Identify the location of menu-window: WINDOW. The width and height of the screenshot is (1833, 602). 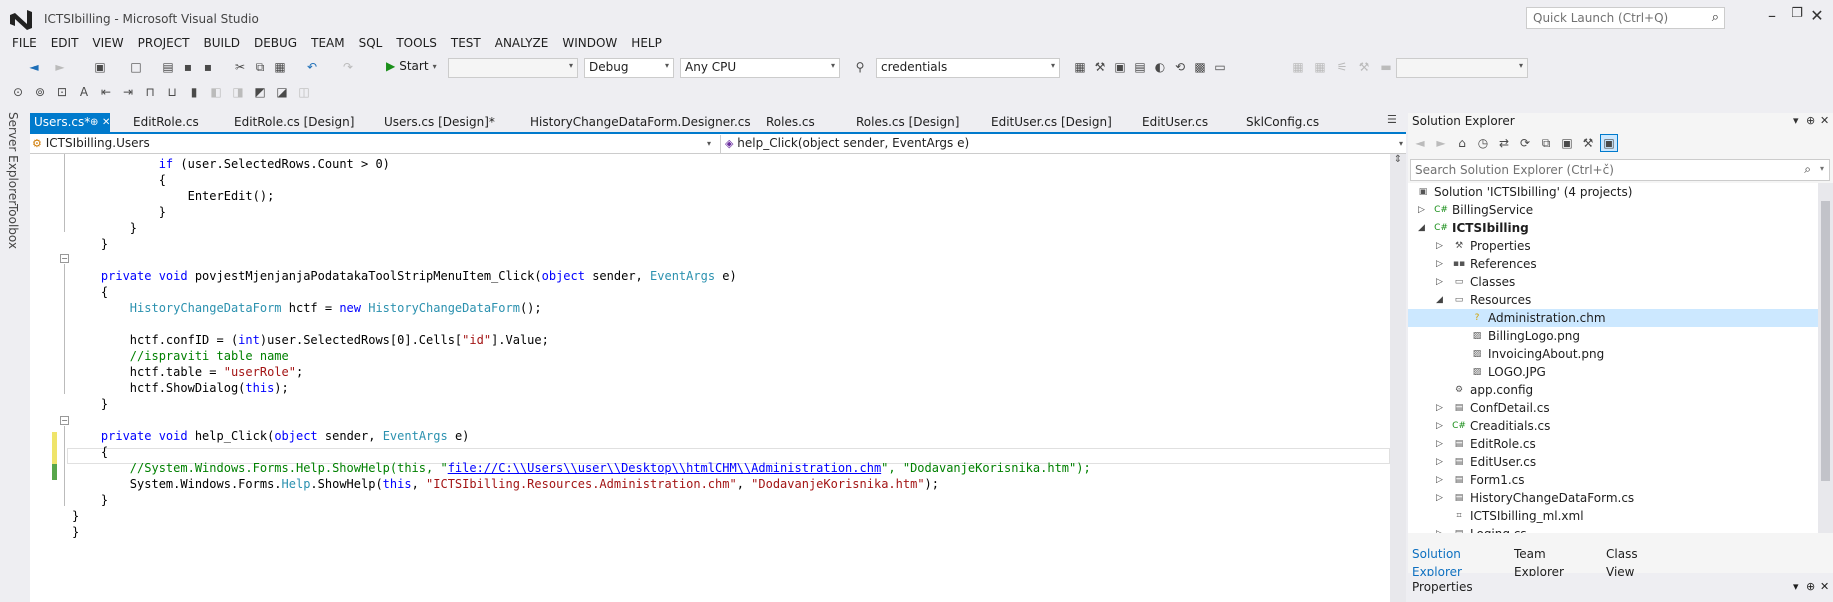
(589, 43).